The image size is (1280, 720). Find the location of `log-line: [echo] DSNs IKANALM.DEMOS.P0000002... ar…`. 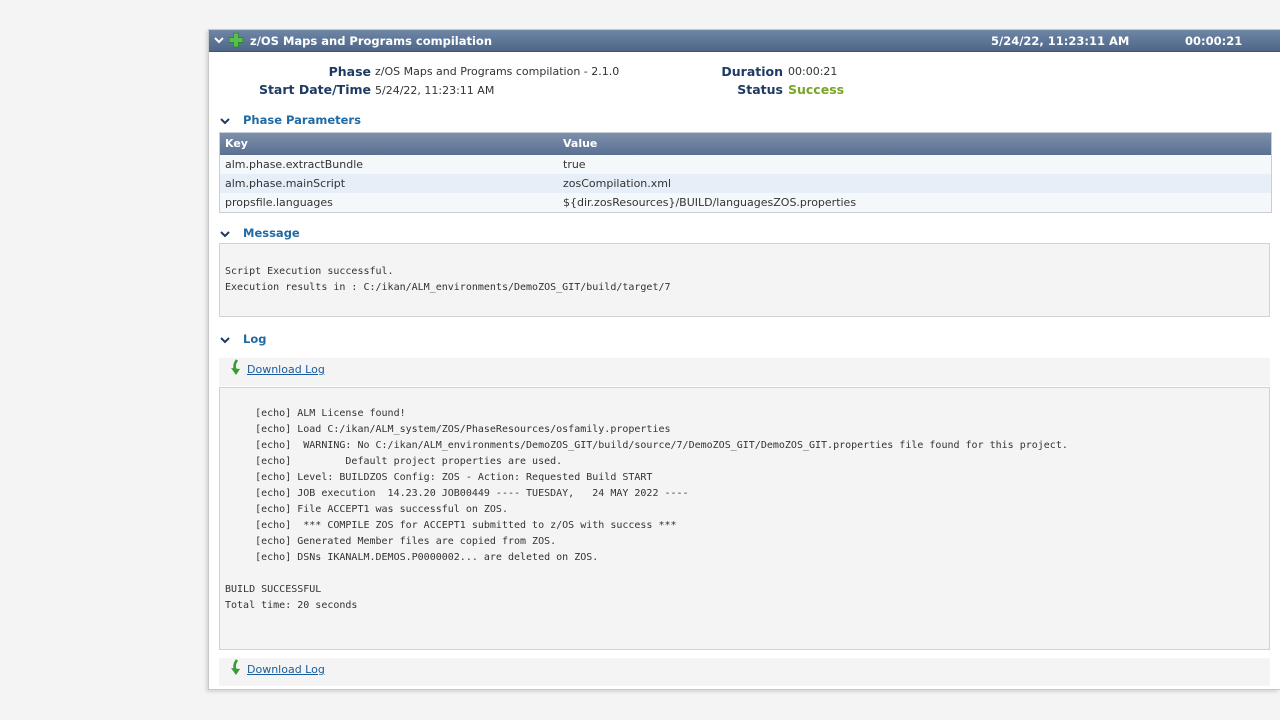

log-line: [echo] DSNs IKANALM.DEMOS.P0000002... ar… is located at coordinates (412, 557).